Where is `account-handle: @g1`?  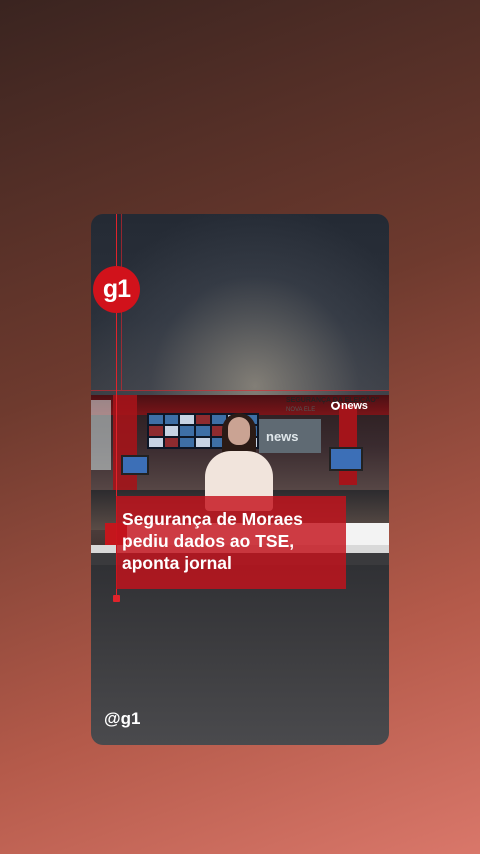
account-handle: @g1 is located at coordinates (122, 719).